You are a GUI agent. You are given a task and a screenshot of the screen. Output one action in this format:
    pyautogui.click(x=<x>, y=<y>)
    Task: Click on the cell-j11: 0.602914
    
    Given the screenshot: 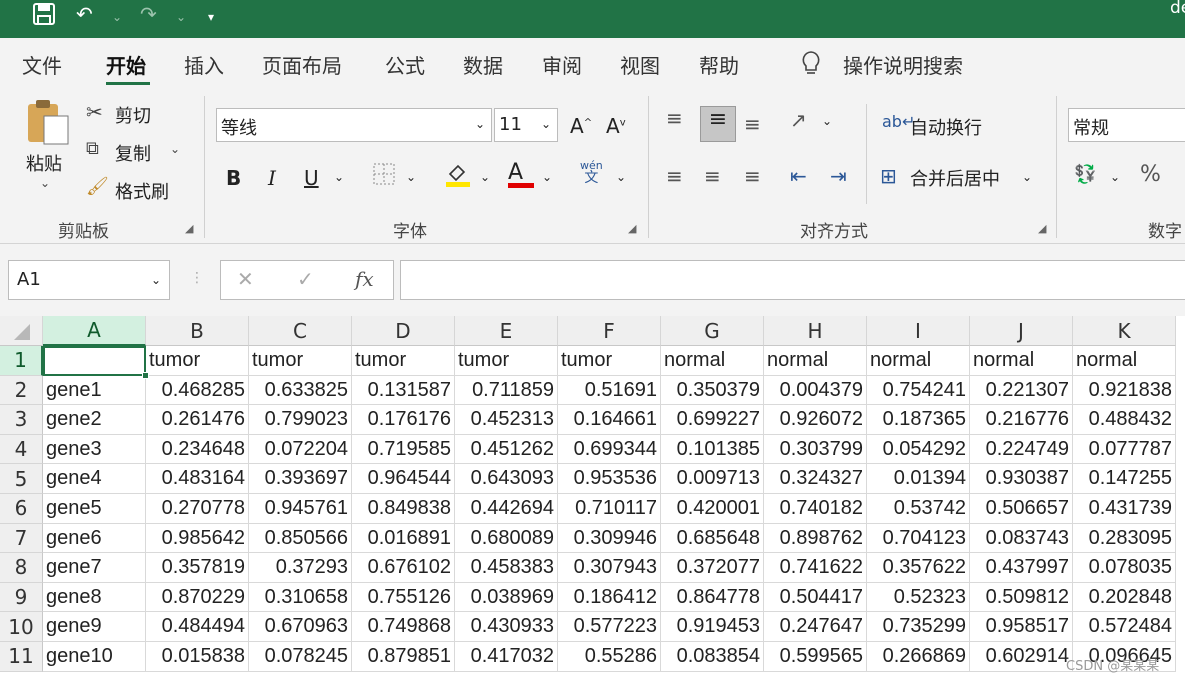 What is the action you would take?
    pyautogui.click(x=1021, y=657)
    